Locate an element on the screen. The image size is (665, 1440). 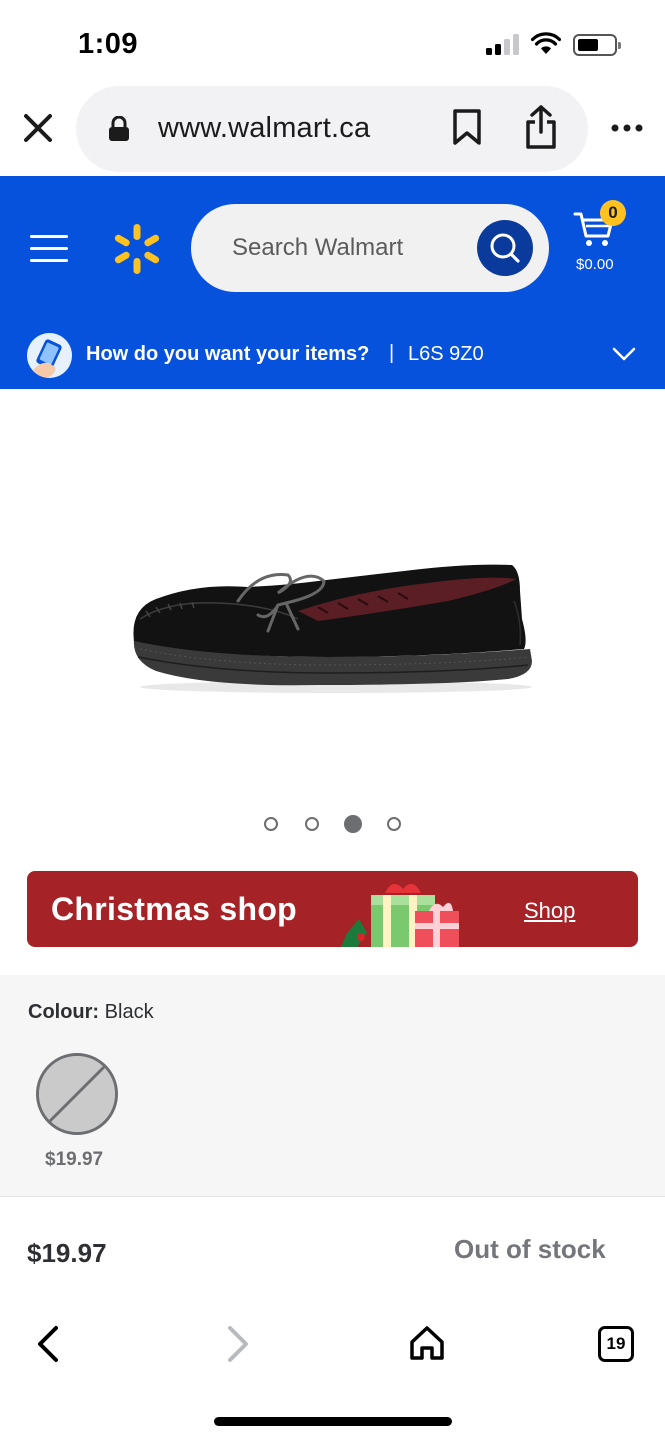
share-icon is located at coordinates (541, 127).